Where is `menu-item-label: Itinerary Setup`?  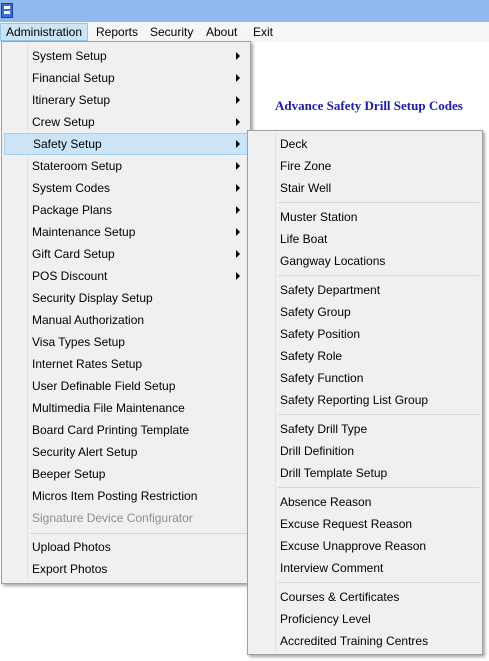 menu-item-label: Itinerary Setup is located at coordinates (71, 100).